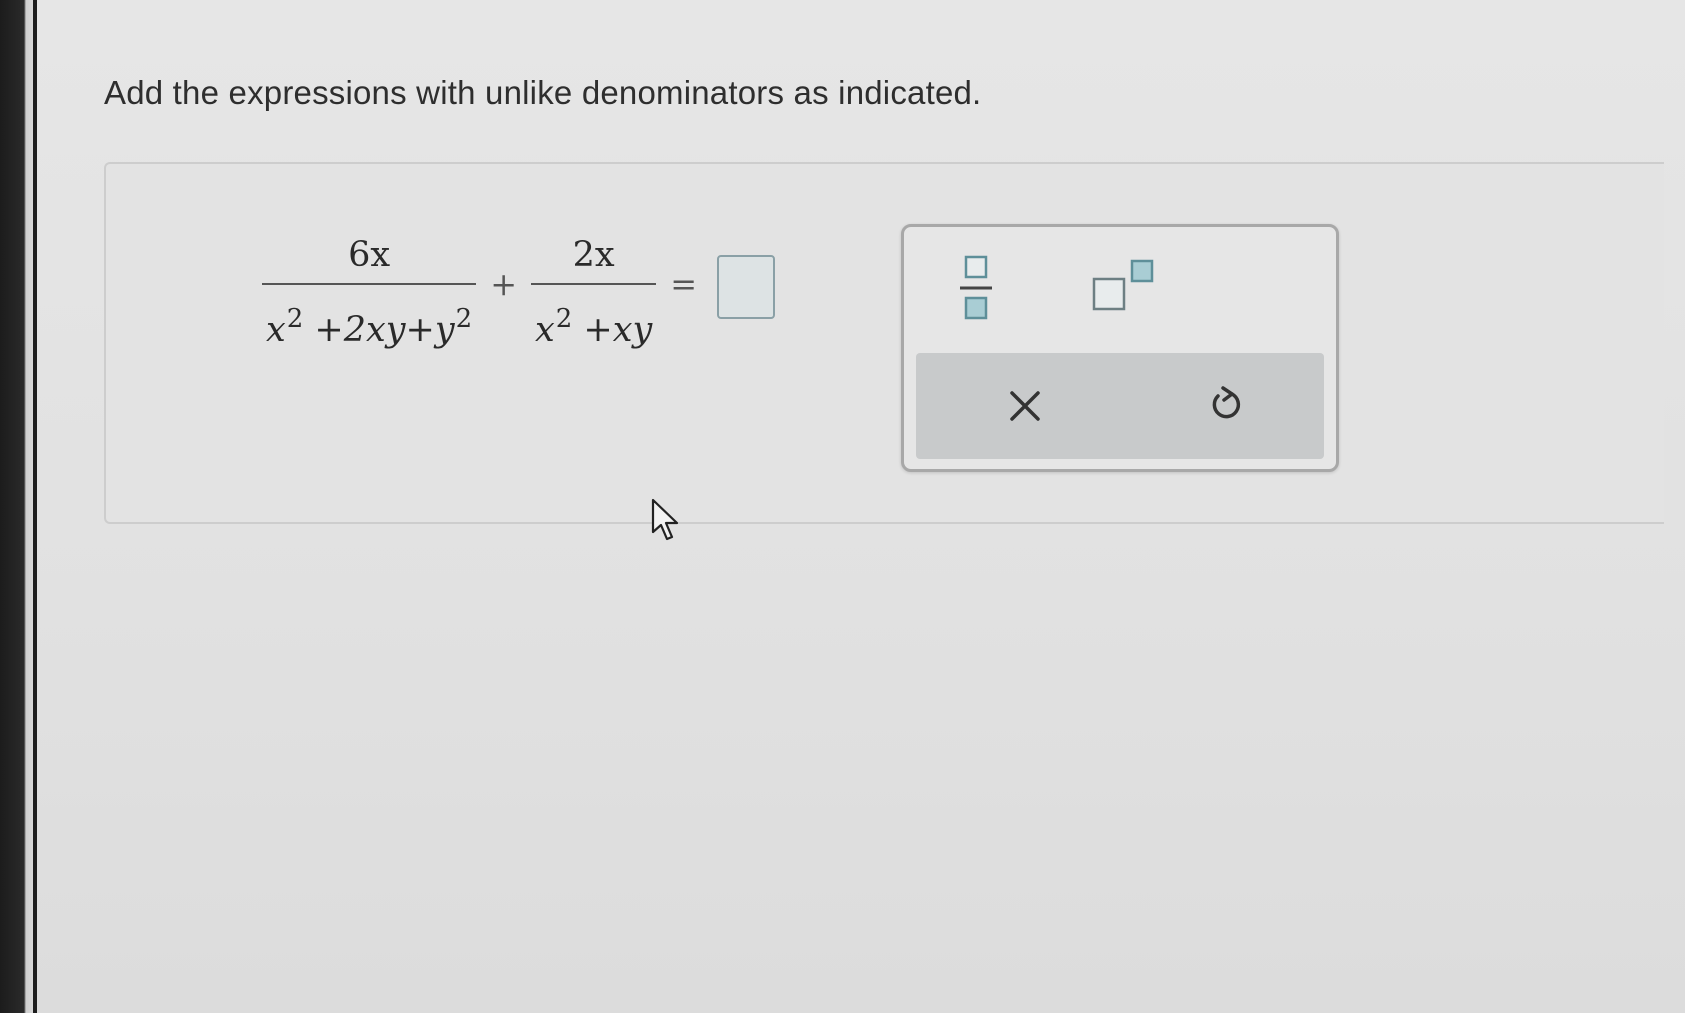 The width and height of the screenshot is (1685, 1013). What do you see at coordinates (1226, 402) in the screenshot?
I see `undo-icon` at bounding box center [1226, 402].